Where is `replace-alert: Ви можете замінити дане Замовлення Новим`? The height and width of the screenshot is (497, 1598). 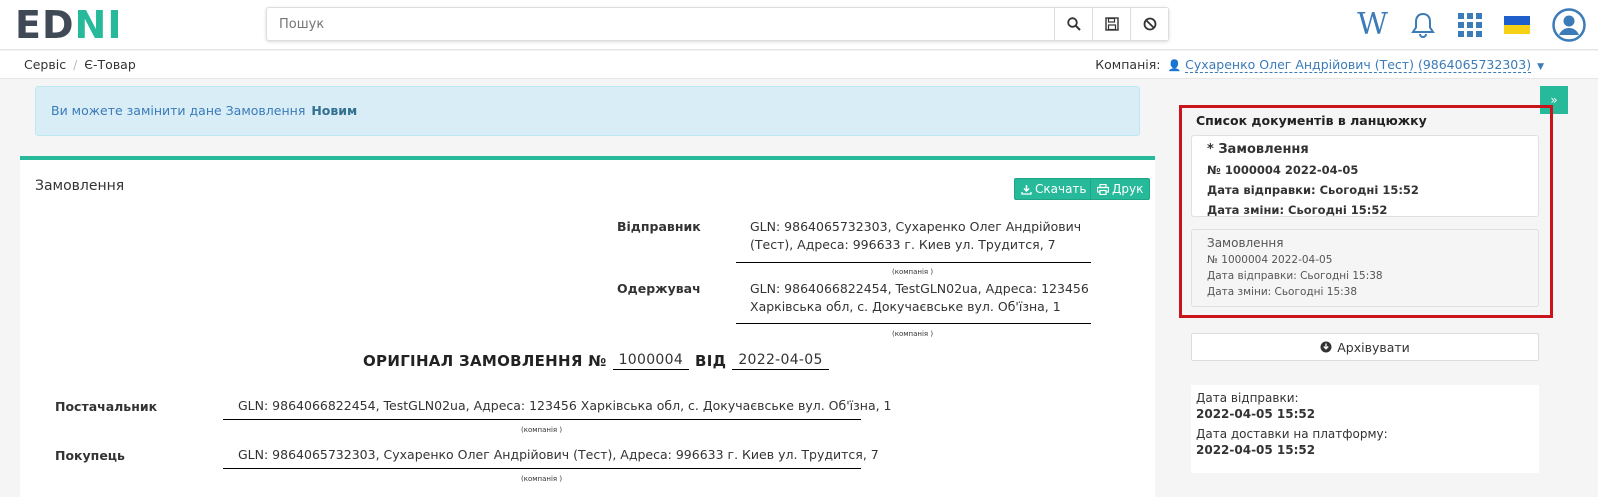 replace-alert: Ви можете замінити дане Замовлення Новим is located at coordinates (587, 111).